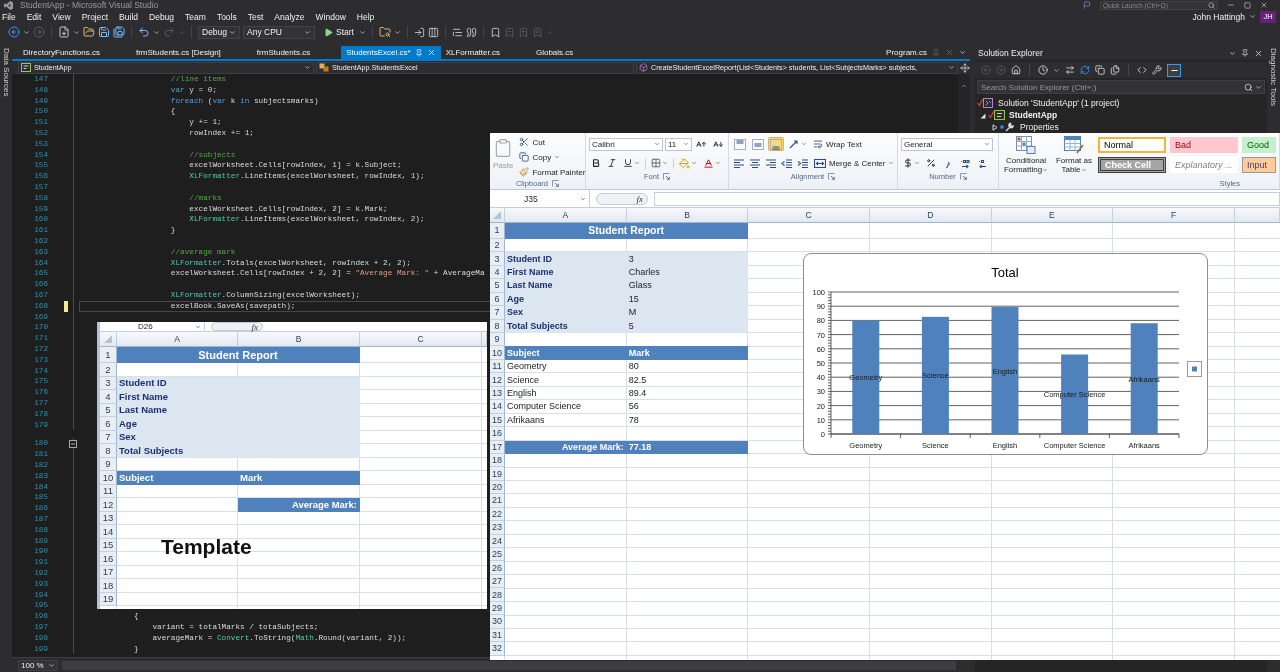 The width and height of the screenshot is (1280, 672). I want to click on side-tab: Diagnostic Tools, so click(1273, 76).